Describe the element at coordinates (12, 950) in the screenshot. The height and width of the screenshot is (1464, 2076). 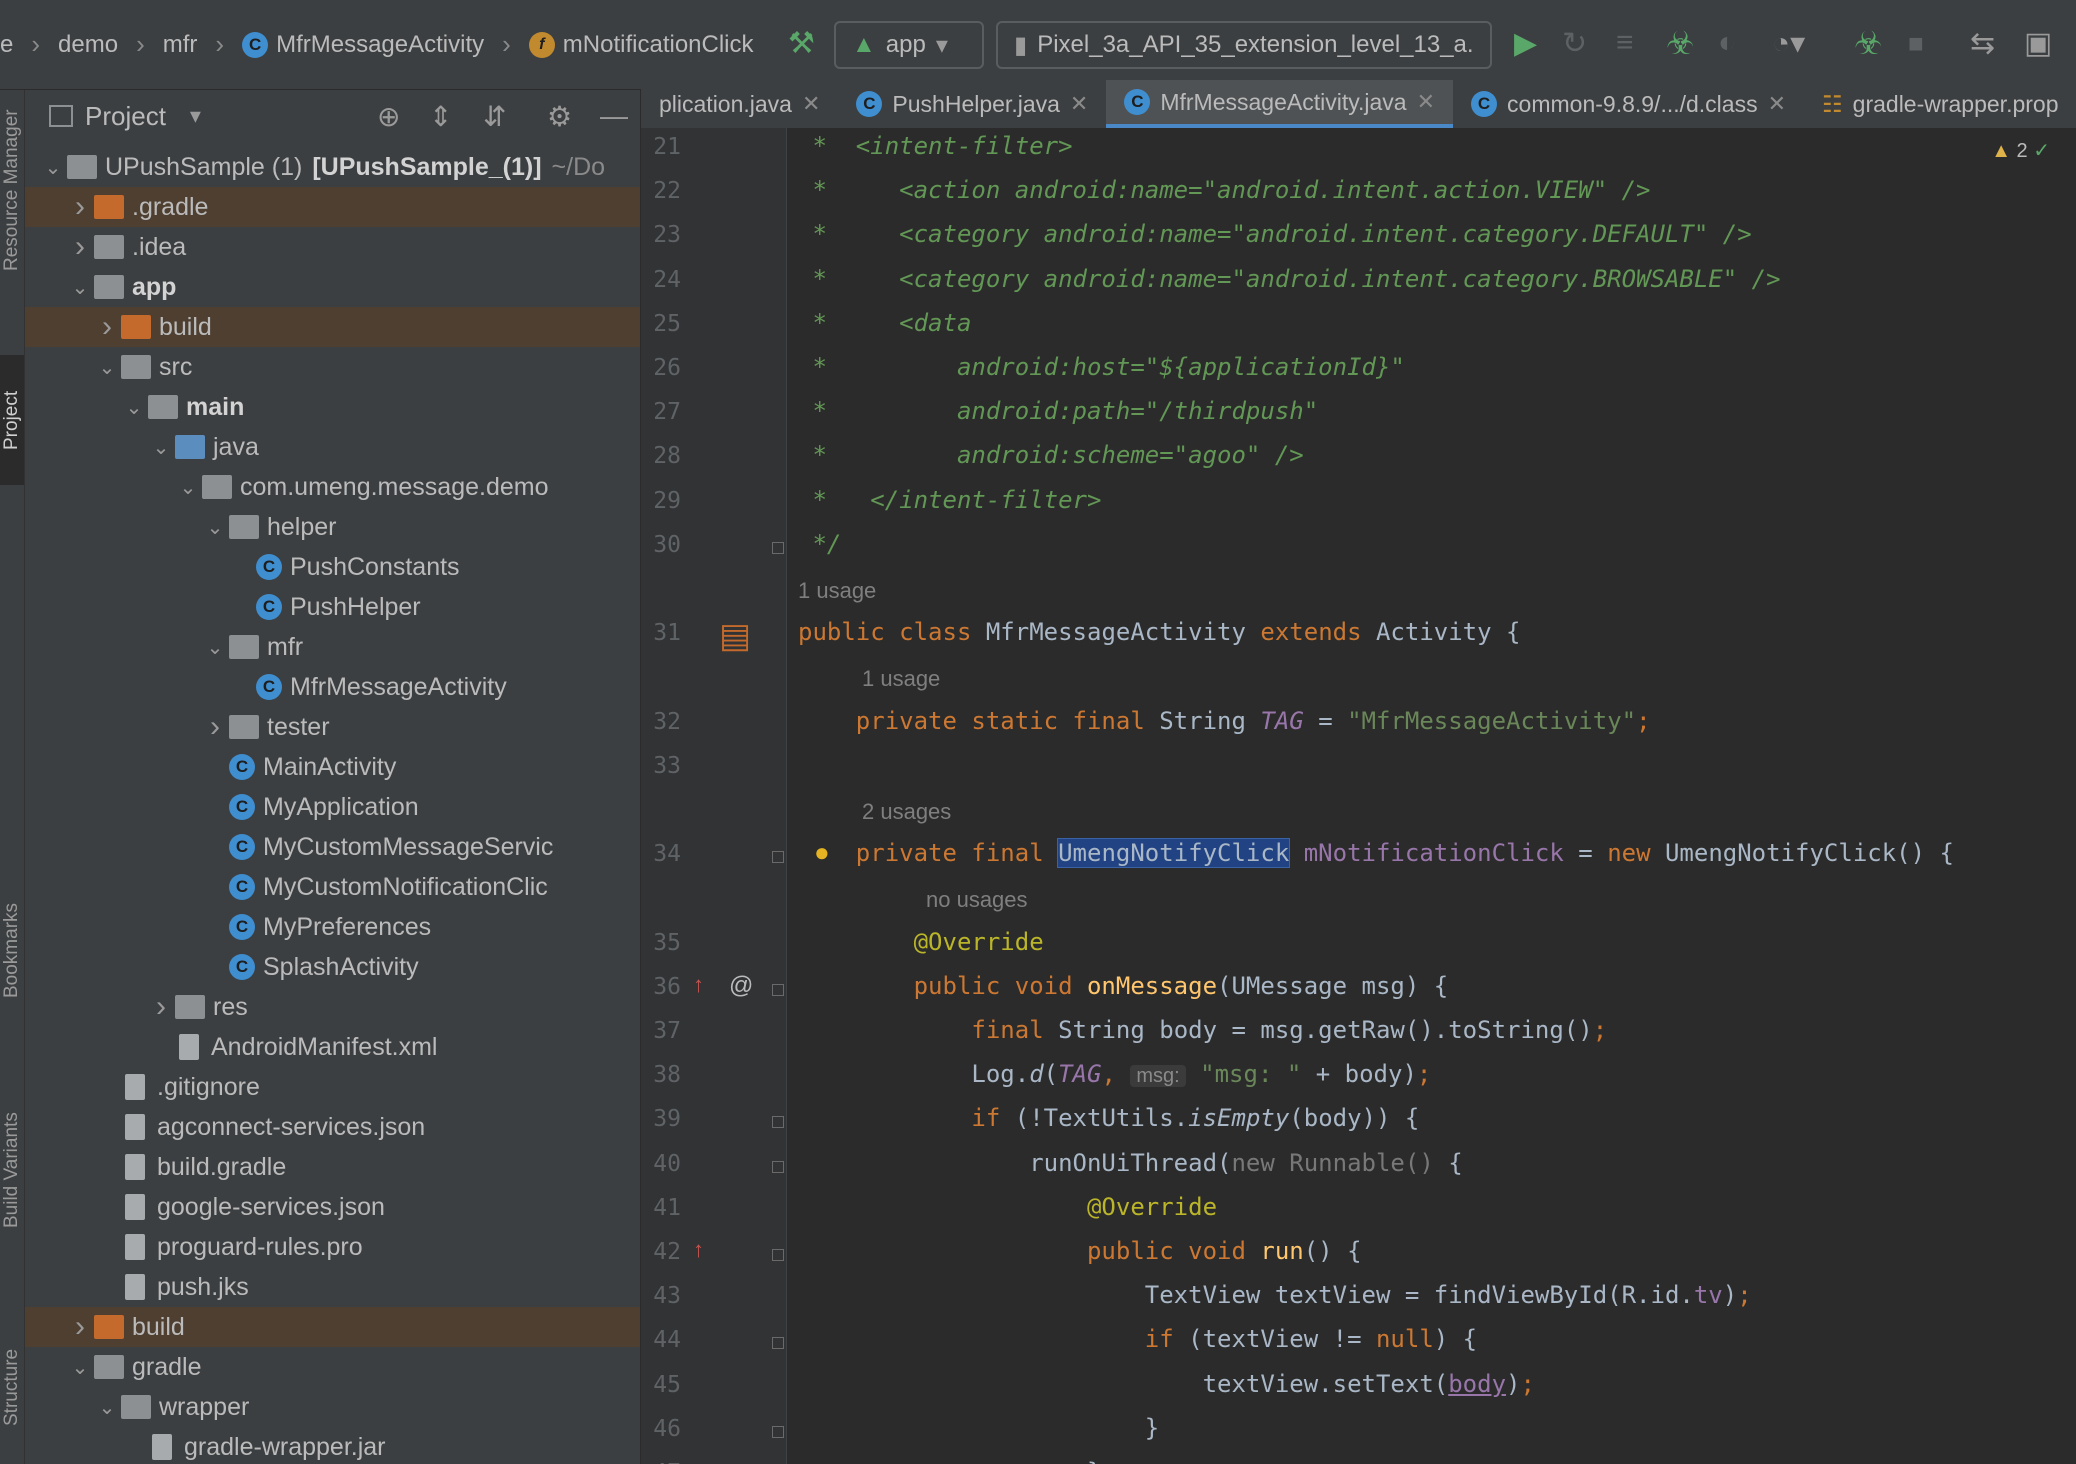
I see `bookmarks-tab: Bookmarks` at that location.